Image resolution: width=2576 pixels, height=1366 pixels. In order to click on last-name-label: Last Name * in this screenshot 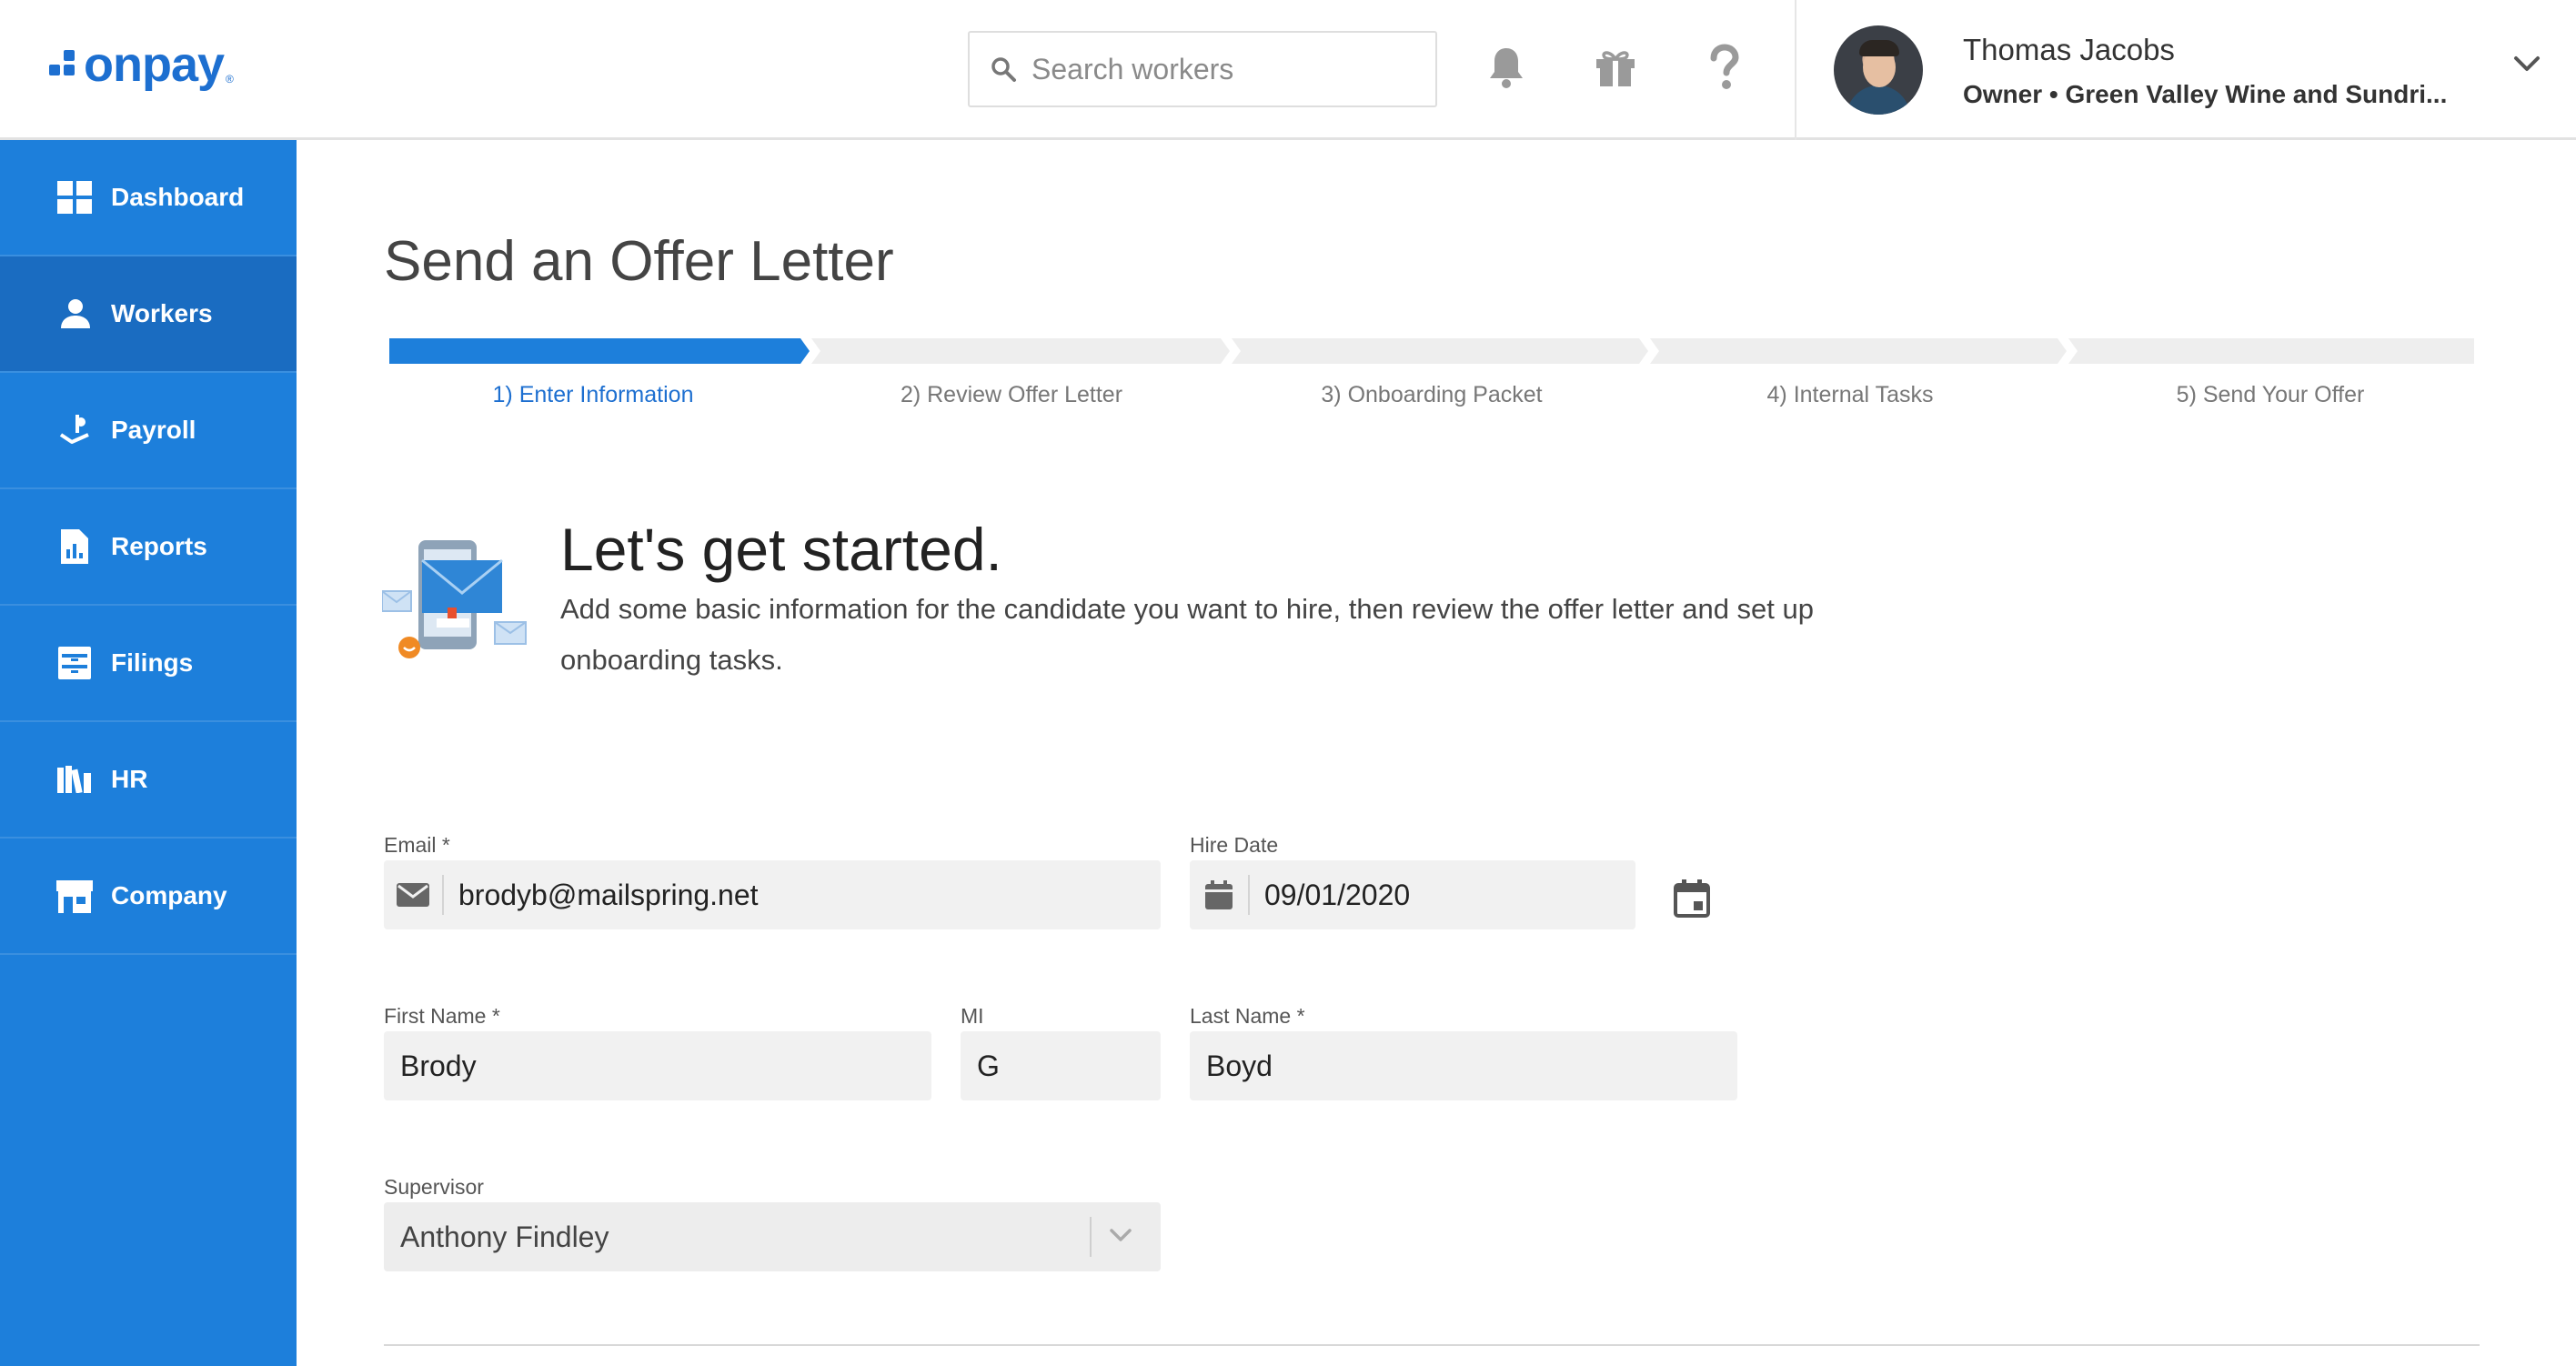, I will do `click(1247, 1016)`.